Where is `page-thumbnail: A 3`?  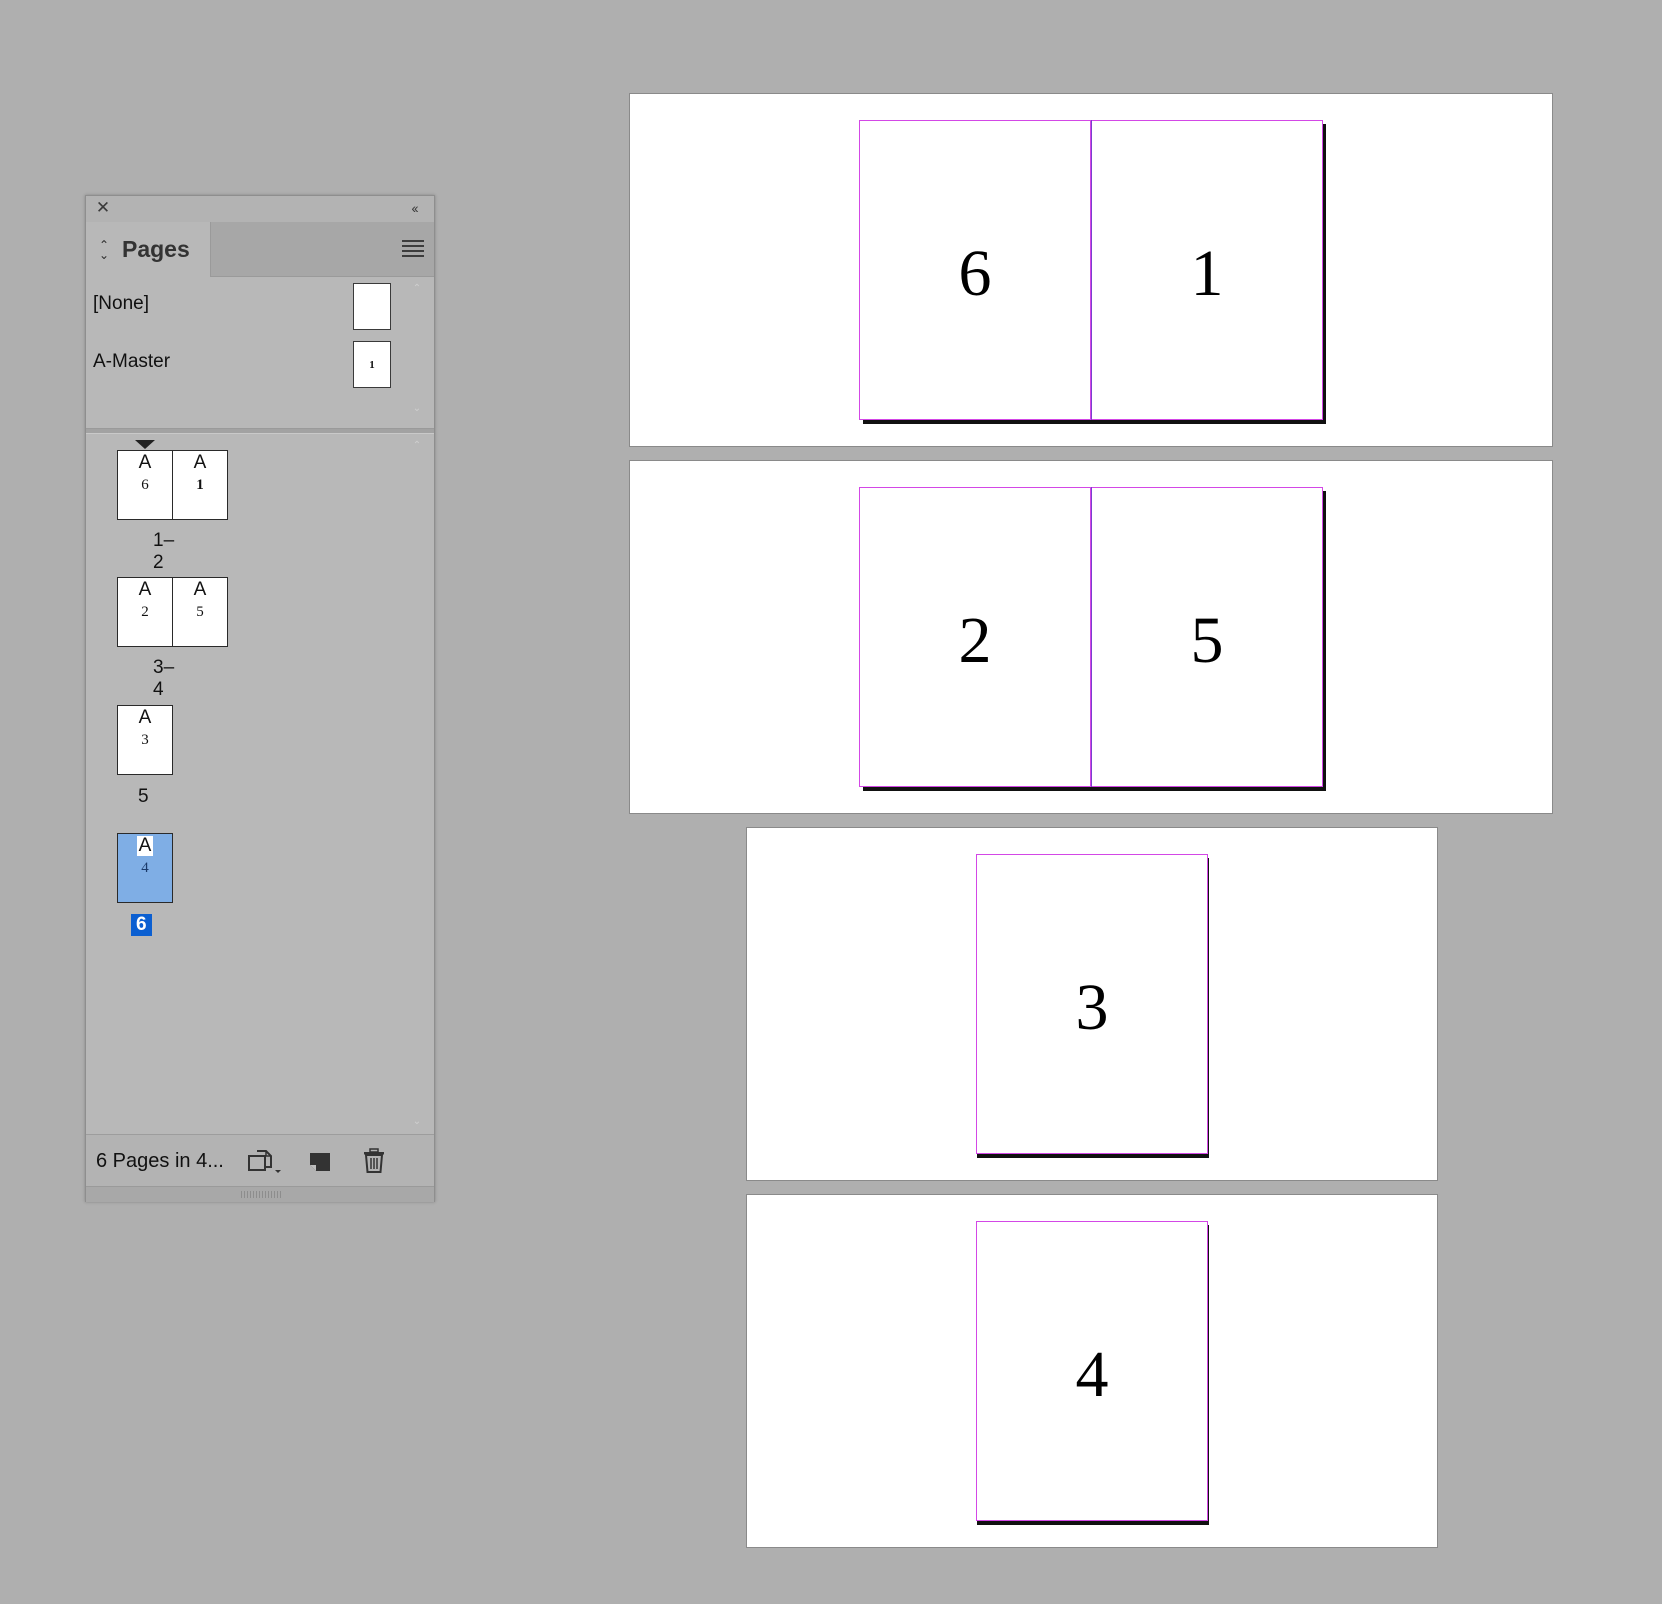
page-thumbnail: A 3 is located at coordinates (145, 740).